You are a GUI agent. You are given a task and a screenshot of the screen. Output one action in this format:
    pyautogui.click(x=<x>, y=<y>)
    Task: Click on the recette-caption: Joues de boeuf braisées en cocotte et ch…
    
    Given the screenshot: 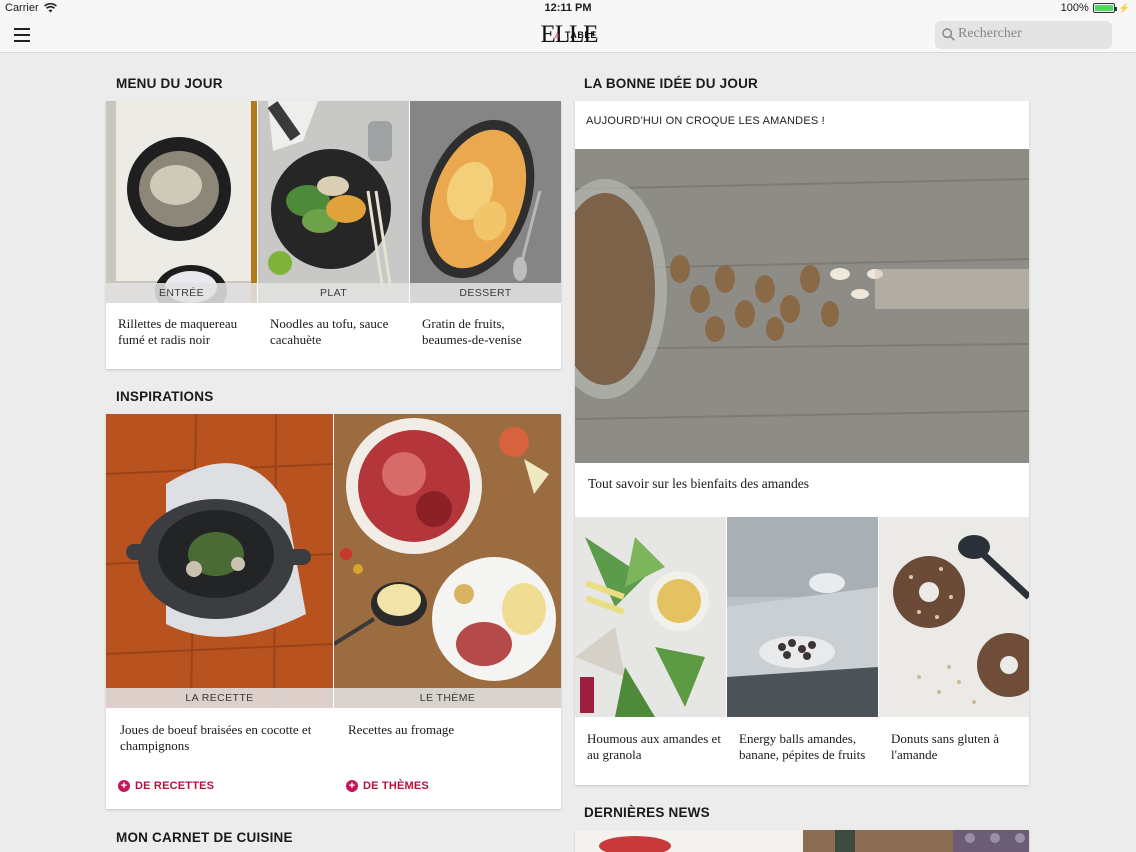 What is the action you would take?
    pyautogui.click(x=216, y=737)
    